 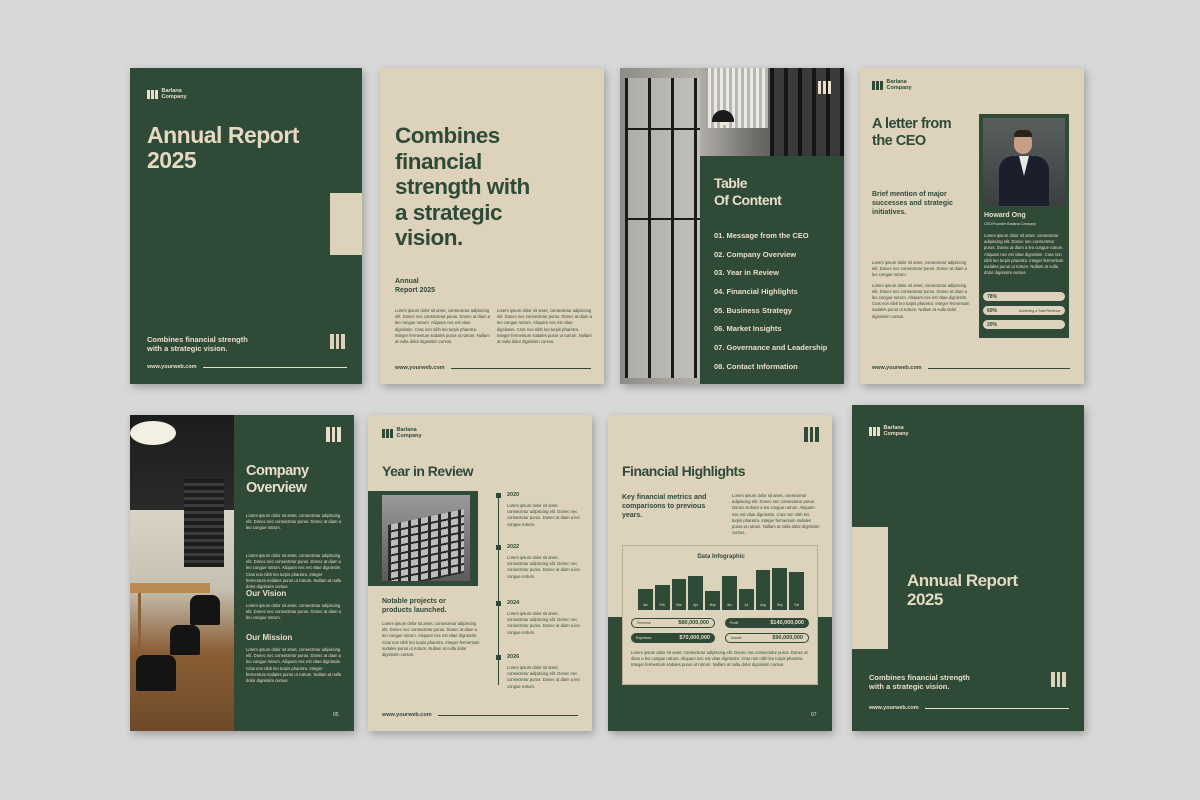 What do you see at coordinates (721, 589) in the screenshot?
I see `chart-plot-area: Jan Feb Mar Apr May Jun Jul Aug Sep Oct` at bounding box center [721, 589].